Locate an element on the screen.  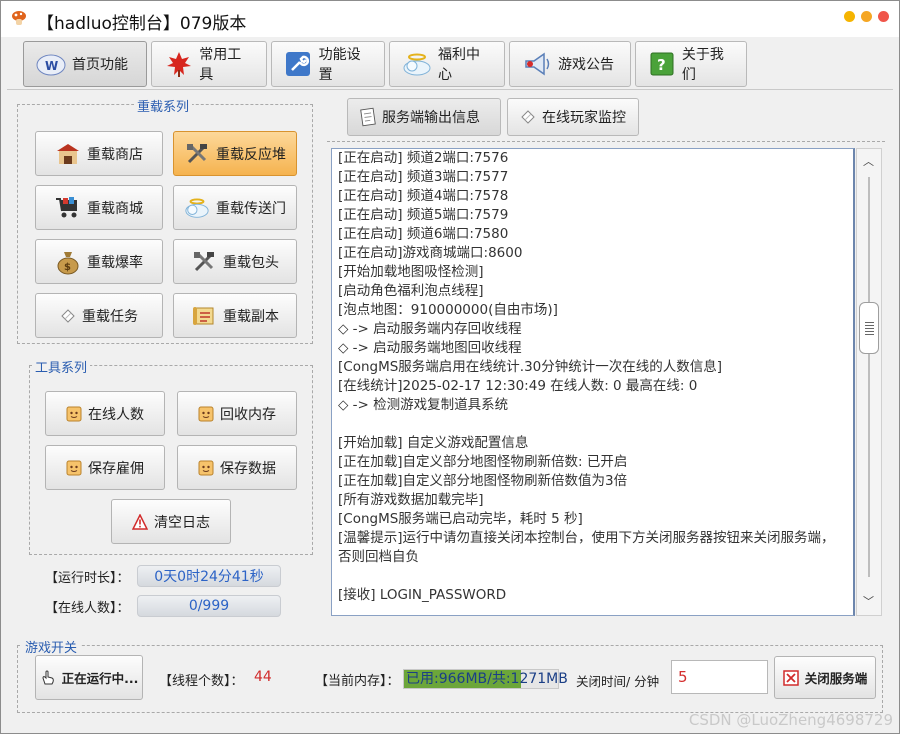
log-line: [所有游戏数据加载完毕] is located at coordinates (411, 500).